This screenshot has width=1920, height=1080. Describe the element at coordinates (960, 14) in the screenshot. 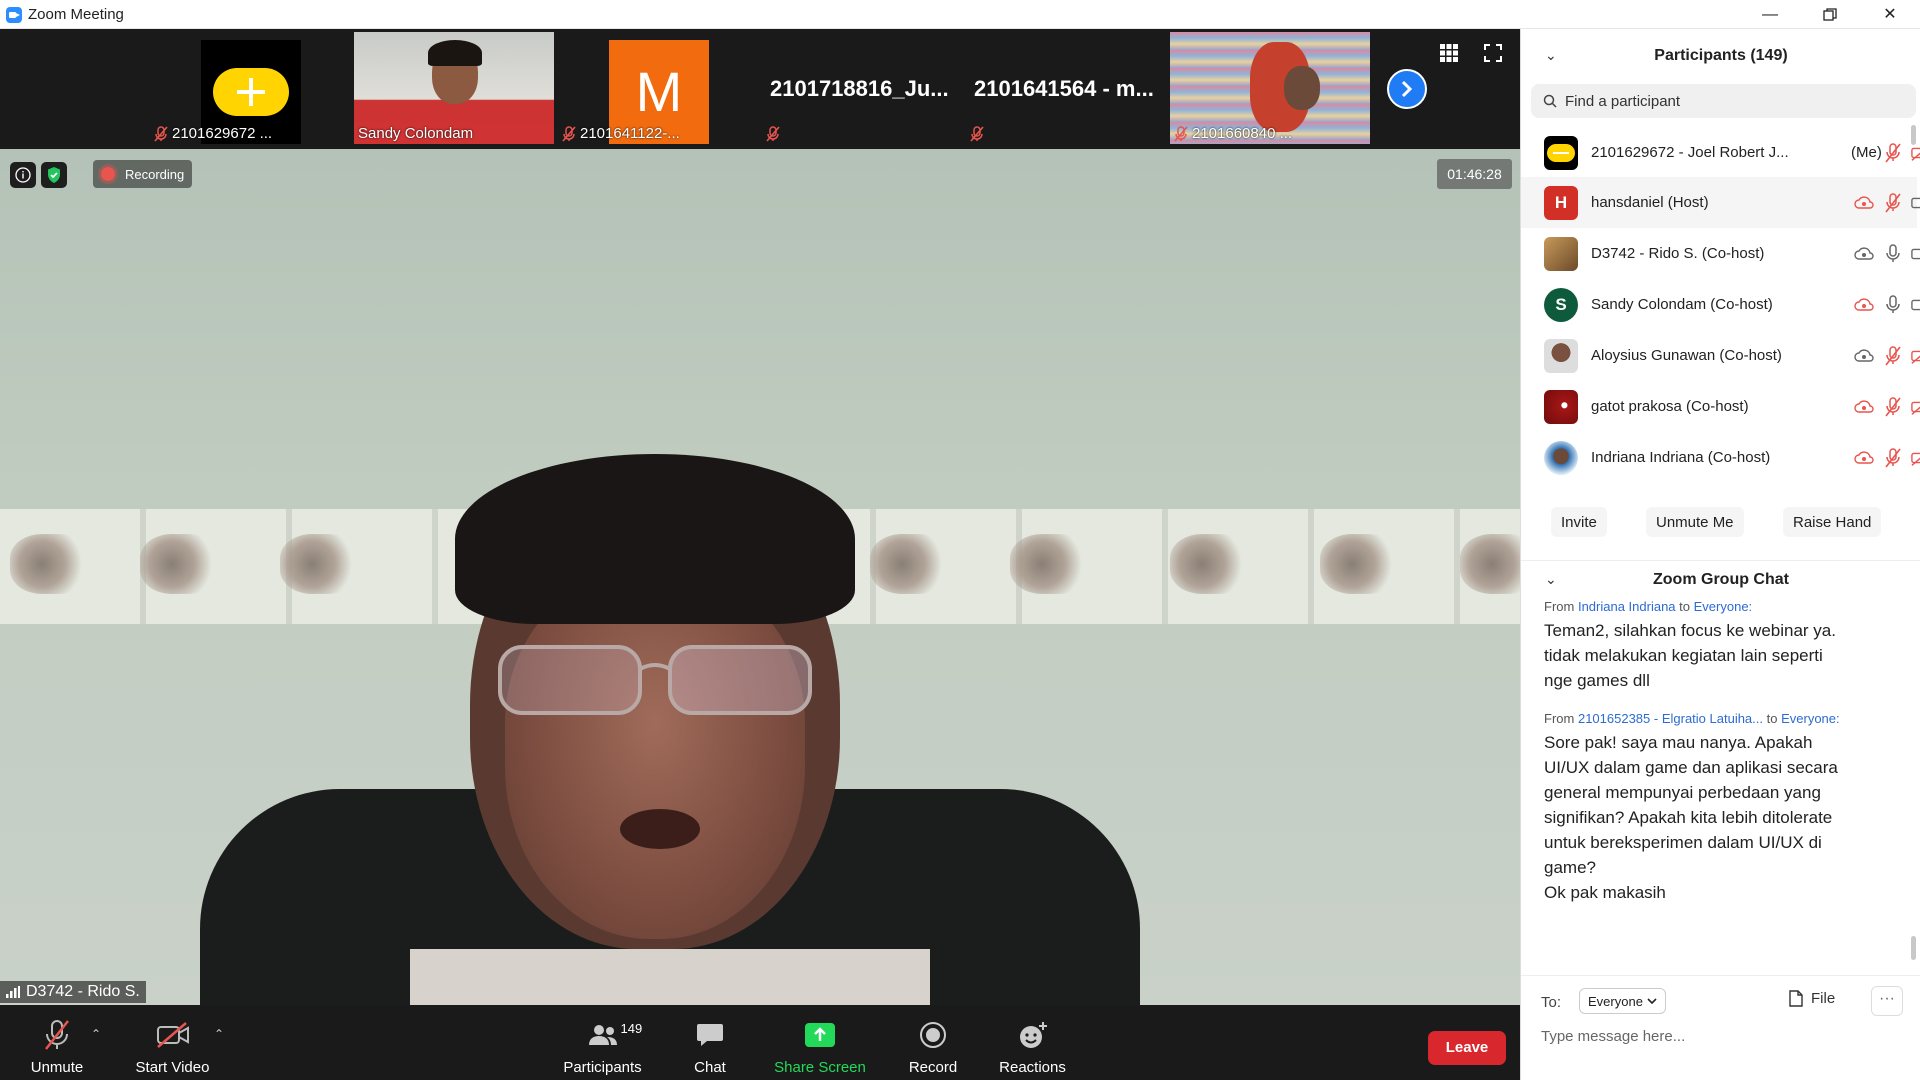

I see `title-bar: Zoom Meeting — ✕` at that location.